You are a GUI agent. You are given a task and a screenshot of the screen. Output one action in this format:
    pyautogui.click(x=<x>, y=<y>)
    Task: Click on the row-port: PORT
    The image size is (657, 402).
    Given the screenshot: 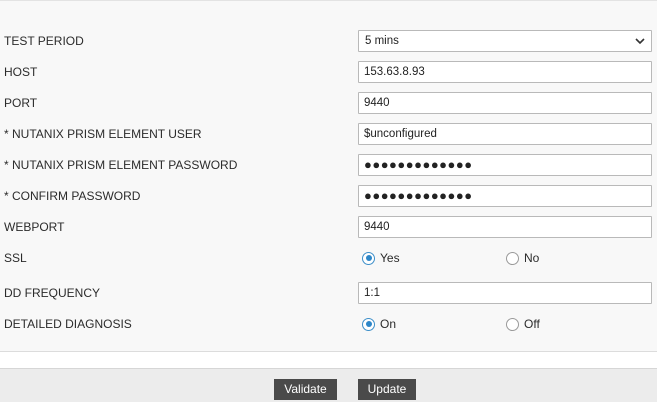 What is the action you would take?
    pyautogui.click(x=328, y=103)
    